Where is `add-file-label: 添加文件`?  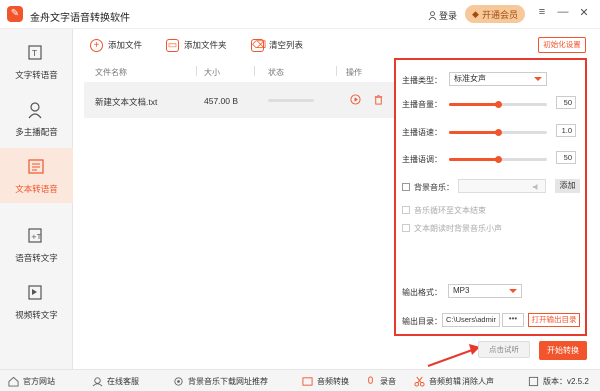
add-file-label: 添加文件 is located at coordinates (125, 45).